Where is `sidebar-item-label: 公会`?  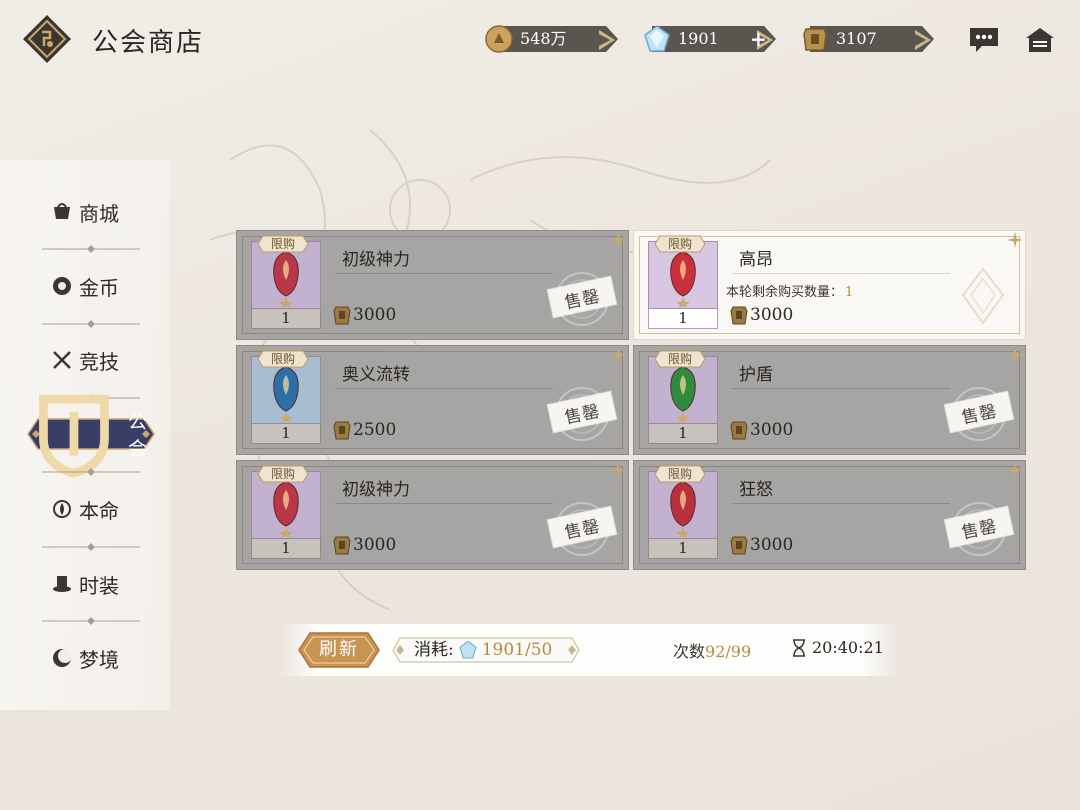 sidebar-item-label: 公会 is located at coordinates (137, 435).